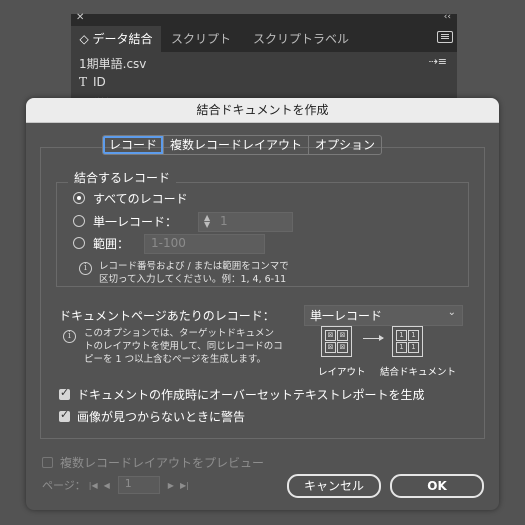 This screenshot has width=525, height=525. What do you see at coordinates (161, 416) in the screenshot?
I see `checkbox-label: 画像が見つからないときに警告` at bounding box center [161, 416].